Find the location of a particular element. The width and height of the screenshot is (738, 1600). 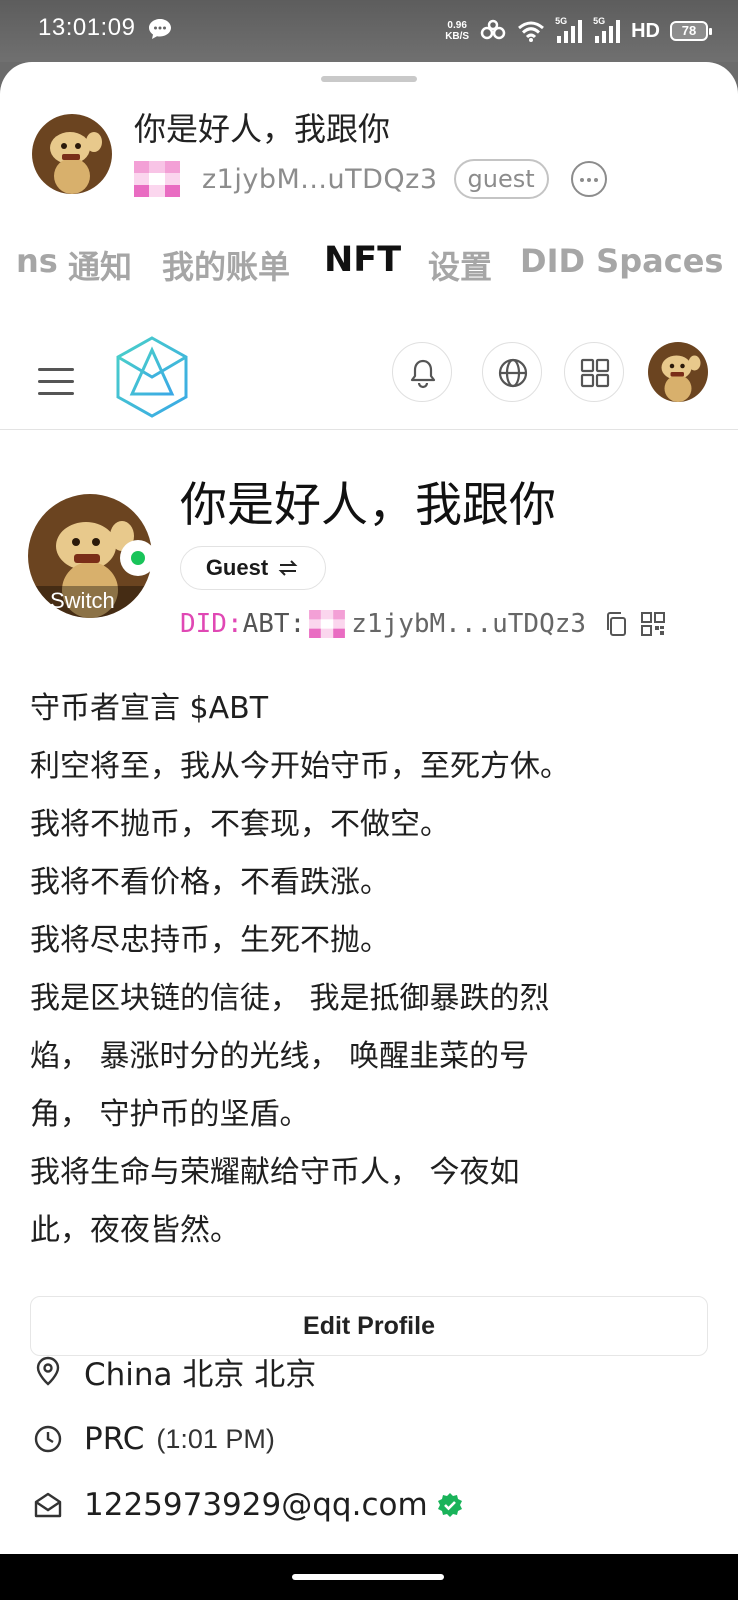

swap-arrows-icon is located at coordinates (288, 568).